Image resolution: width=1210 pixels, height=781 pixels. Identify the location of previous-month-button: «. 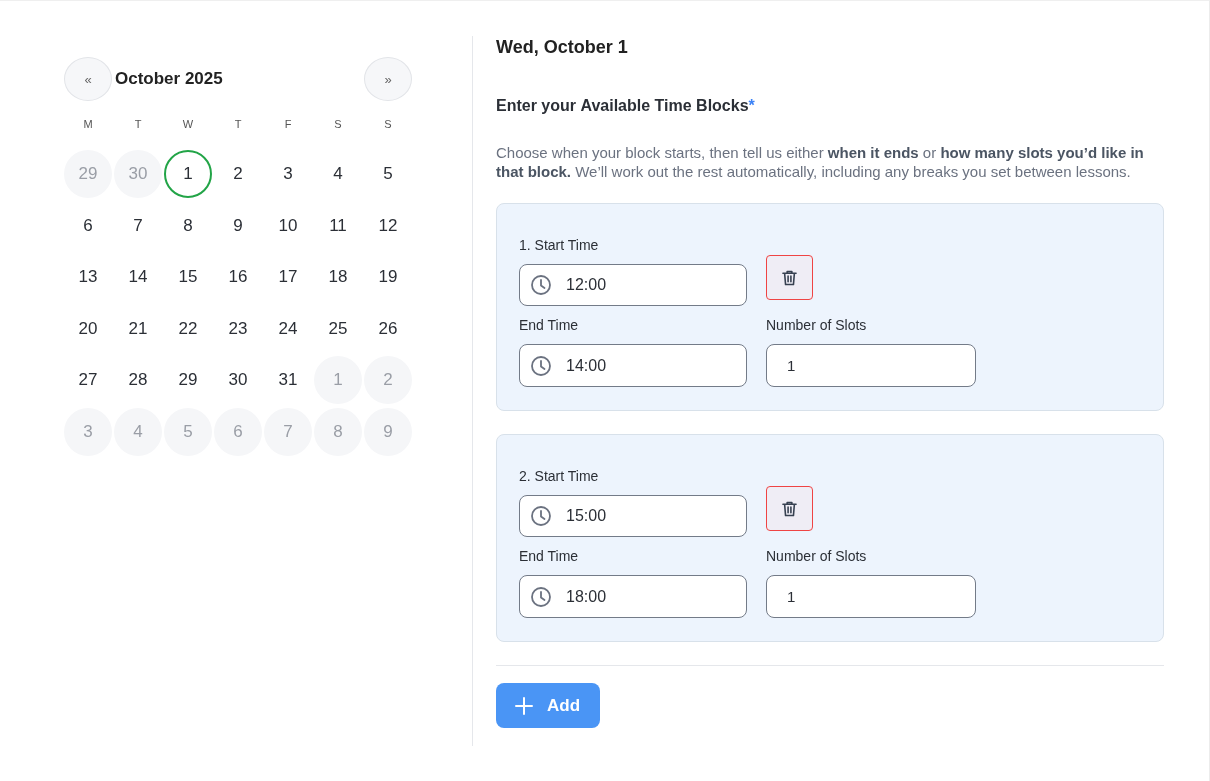
(88, 79).